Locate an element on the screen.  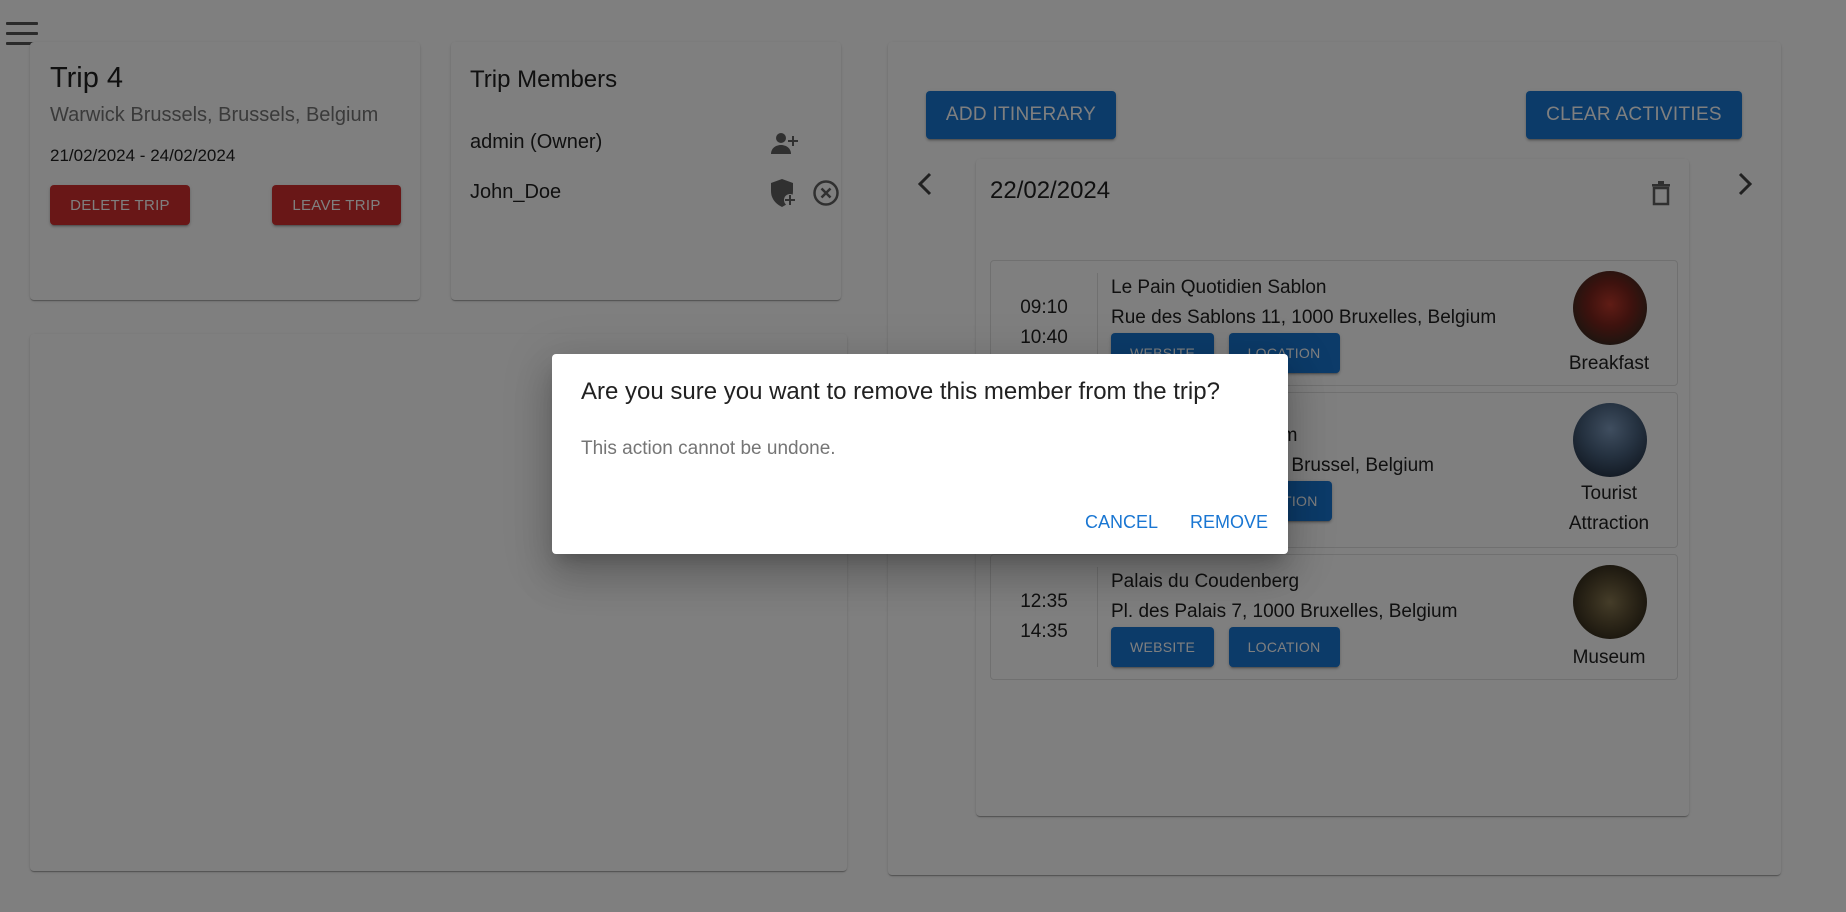
dialog-text: This action cannot be undone. is located at coordinates (708, 448).